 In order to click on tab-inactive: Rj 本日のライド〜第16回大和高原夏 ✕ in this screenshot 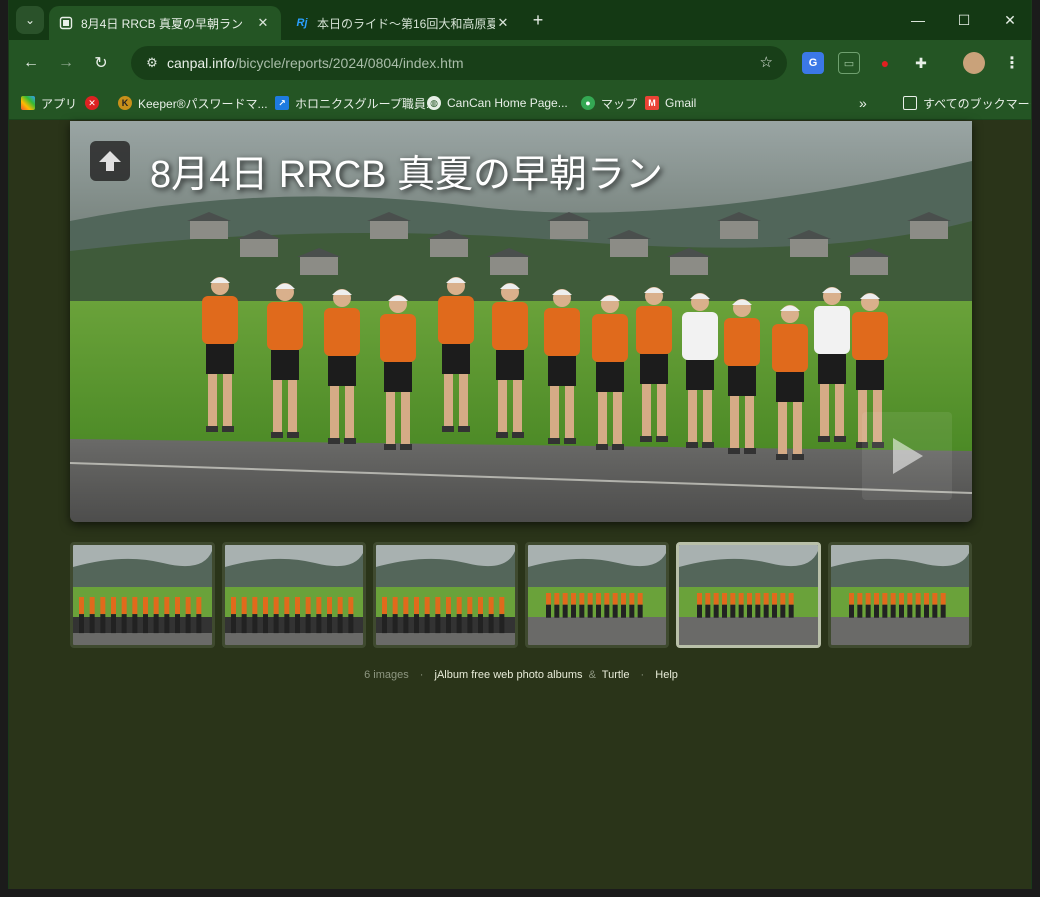, I will do `click(403, 23)`.